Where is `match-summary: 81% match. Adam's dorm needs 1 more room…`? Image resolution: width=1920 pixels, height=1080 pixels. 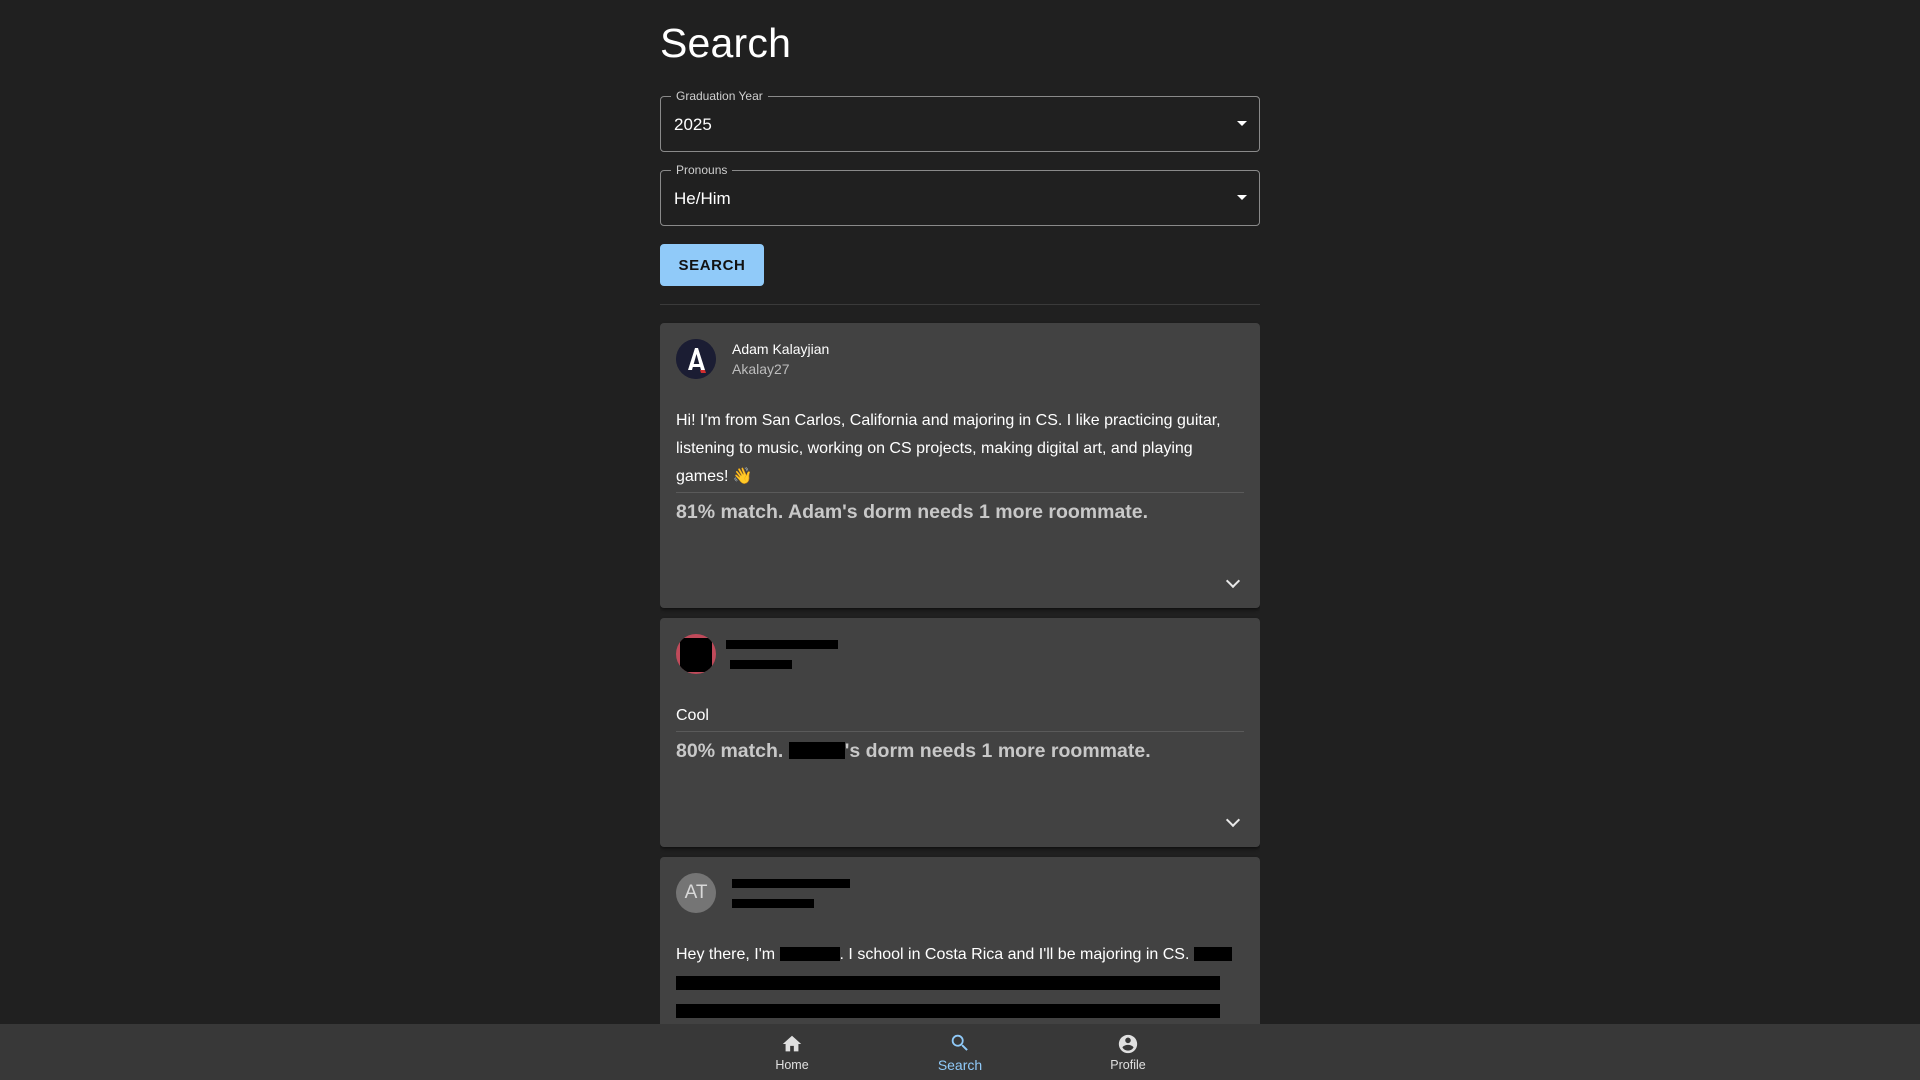
match-summary: 81% match. Adam's dorm needs 1 more room… is located at coordinates (912, 512).